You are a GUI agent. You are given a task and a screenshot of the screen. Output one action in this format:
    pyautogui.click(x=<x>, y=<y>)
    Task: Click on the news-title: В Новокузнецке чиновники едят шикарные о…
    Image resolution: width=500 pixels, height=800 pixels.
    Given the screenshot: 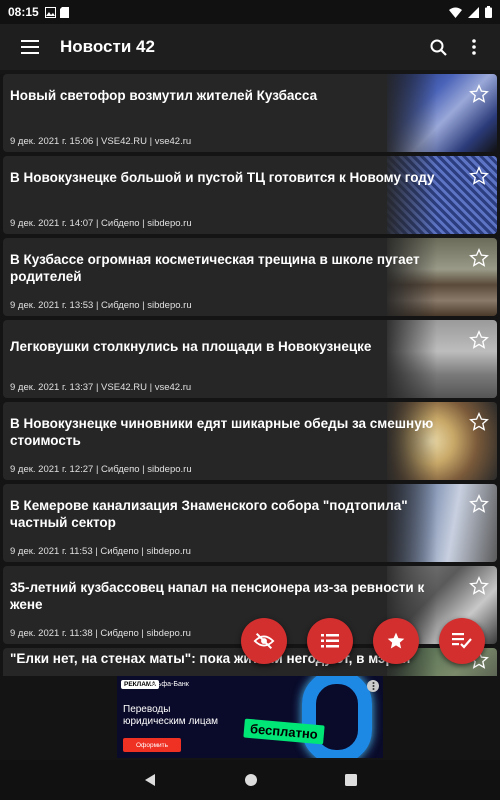 What is the action you would take?
    pyautogui.click(x=222, y=432)
    